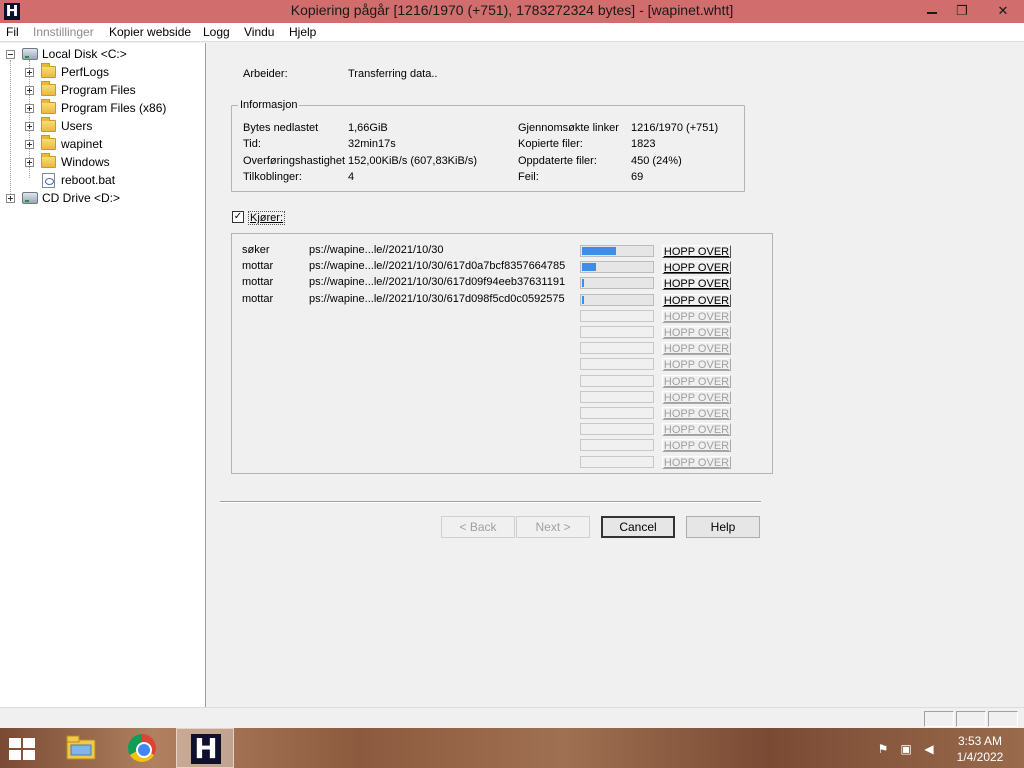  I want to click on close-button: ✕, so click(1003, 11).